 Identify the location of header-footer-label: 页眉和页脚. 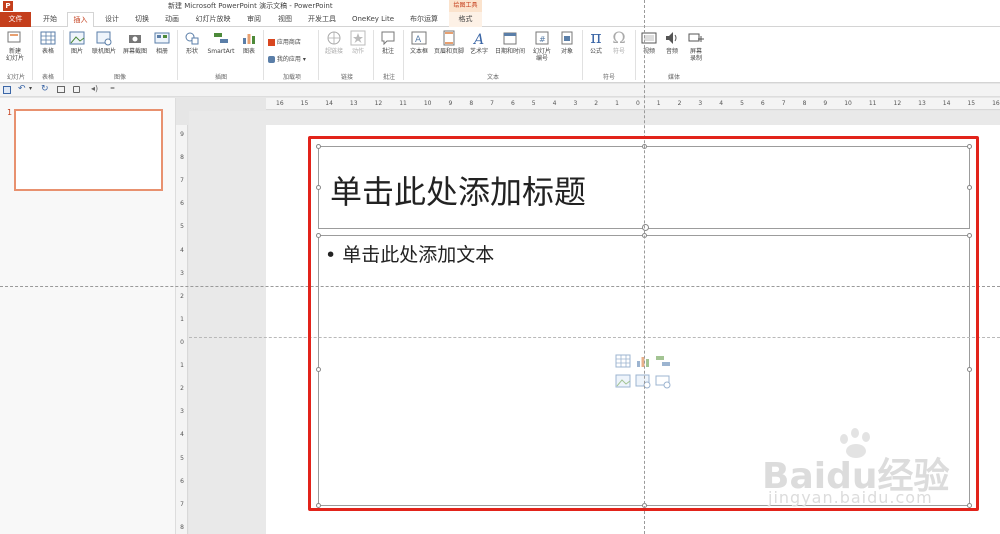
(448, 51).